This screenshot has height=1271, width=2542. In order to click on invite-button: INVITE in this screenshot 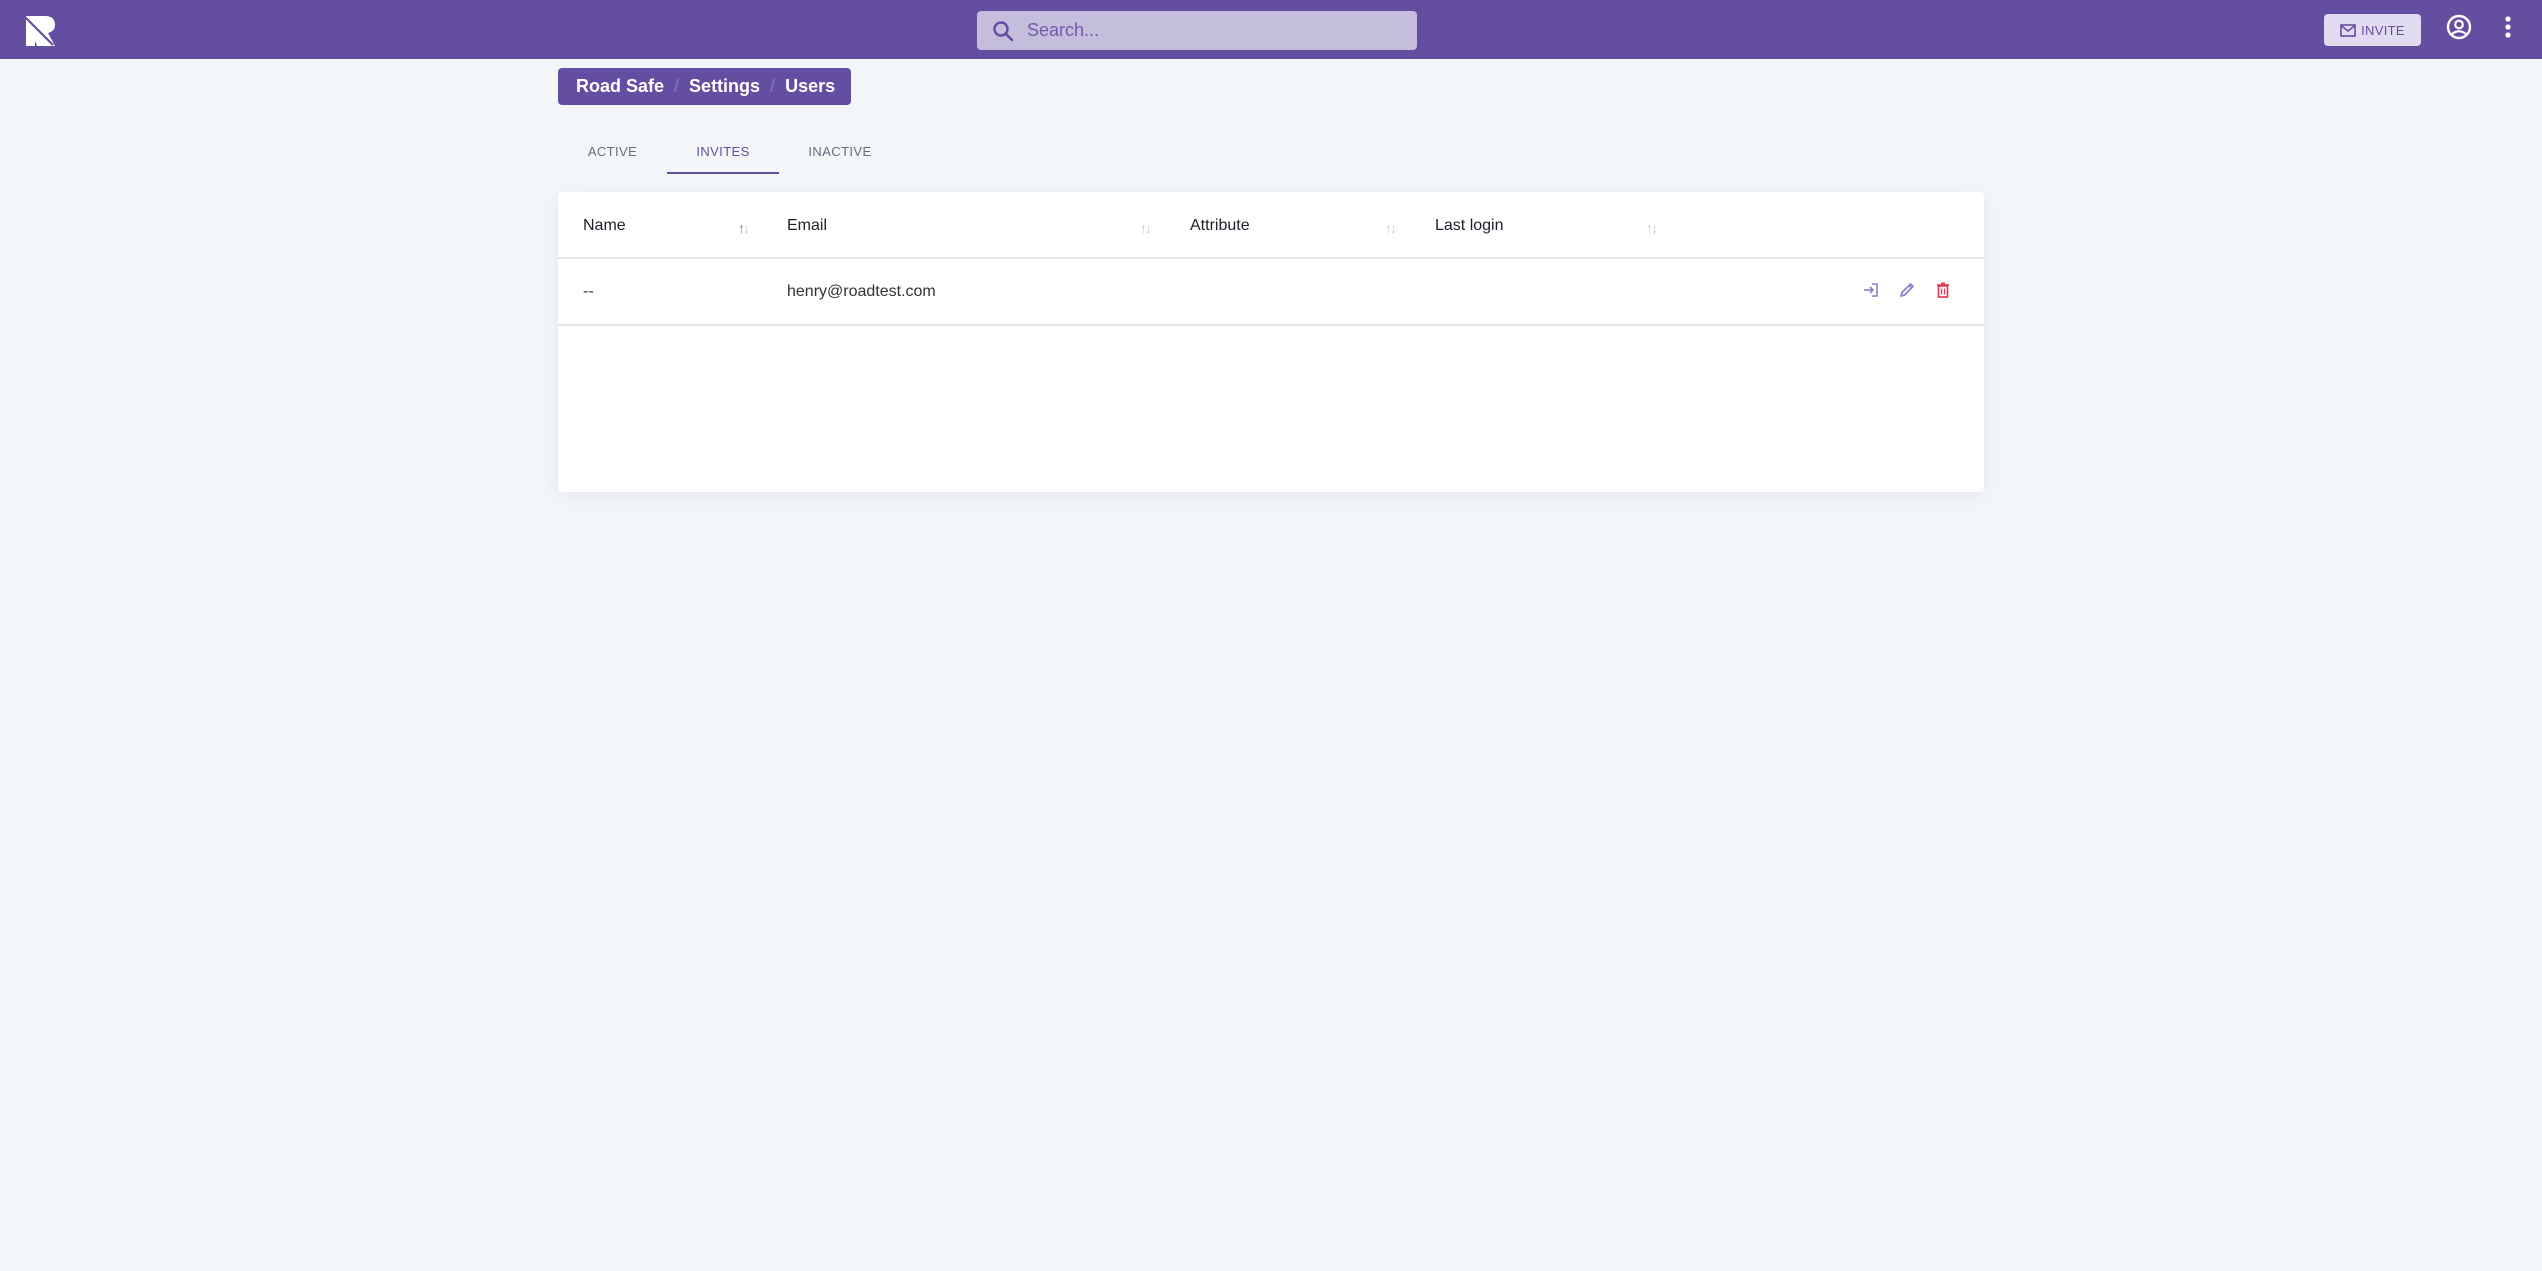, I will do `click(2372, 30)`.